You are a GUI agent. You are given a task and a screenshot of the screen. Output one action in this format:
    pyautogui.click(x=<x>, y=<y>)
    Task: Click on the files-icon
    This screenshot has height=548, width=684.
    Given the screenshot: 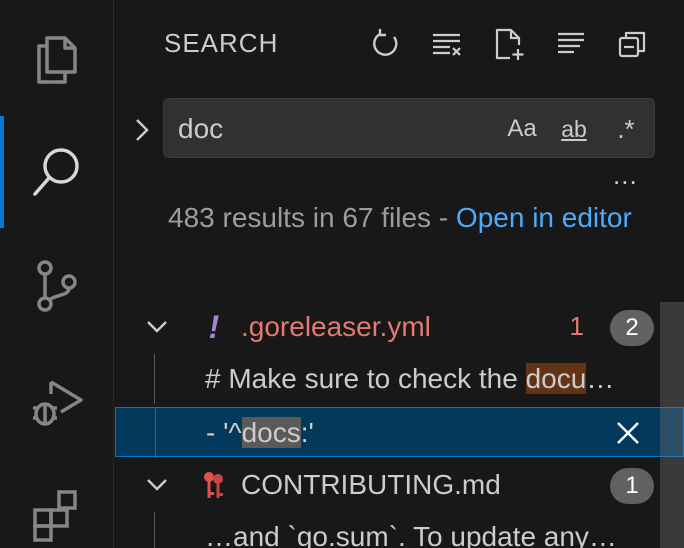 What is the action you would take?
    pyautogui.click(x=57, y=60)
    